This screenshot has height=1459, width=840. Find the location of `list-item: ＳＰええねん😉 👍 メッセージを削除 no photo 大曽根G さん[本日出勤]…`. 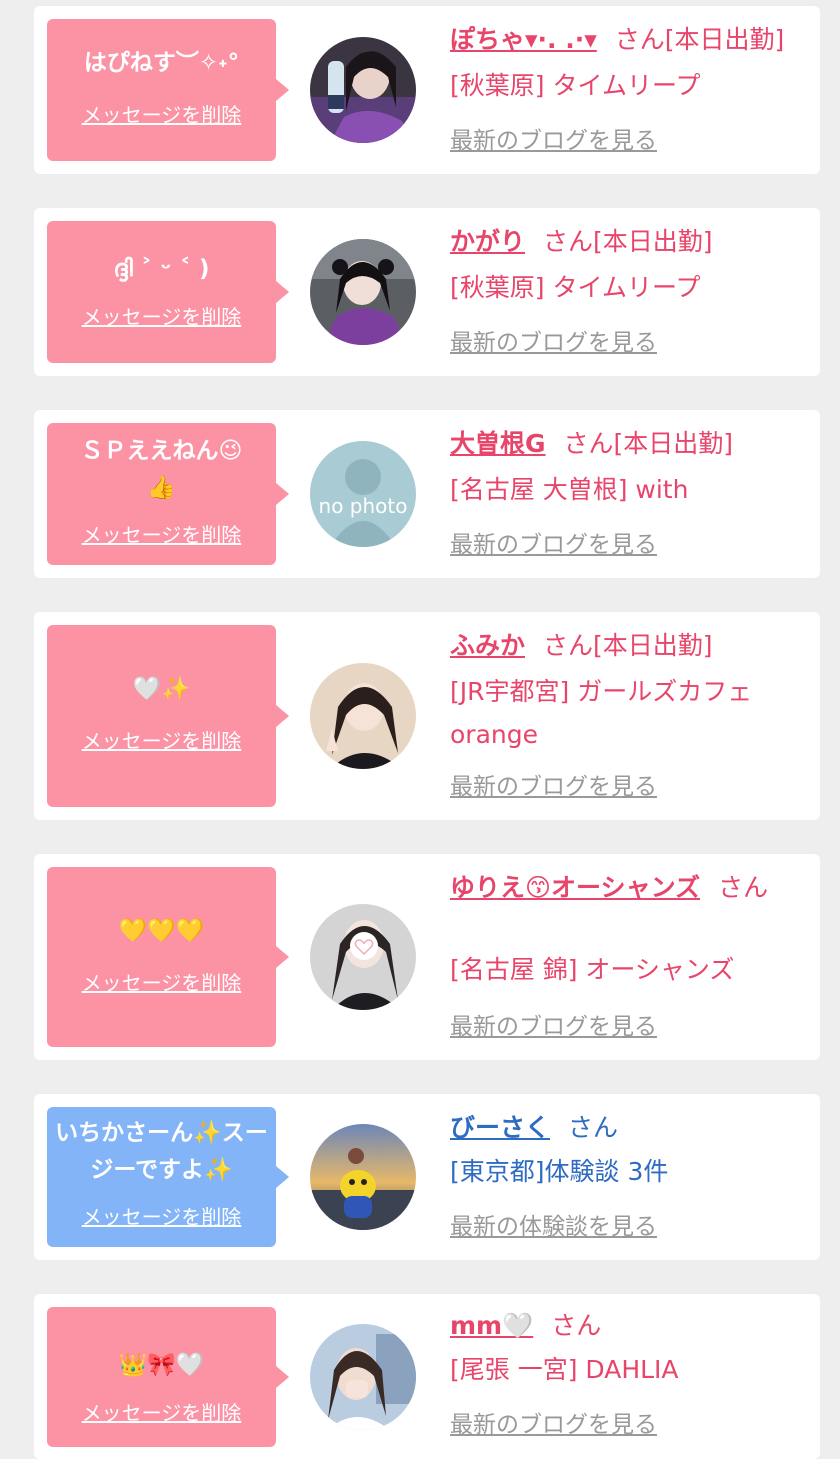

list-item: ＳＰええねん😉 👍 メッセージを削除 no photo 大曽根G さん[本日出勤]… is located at coordinates (427, 494).